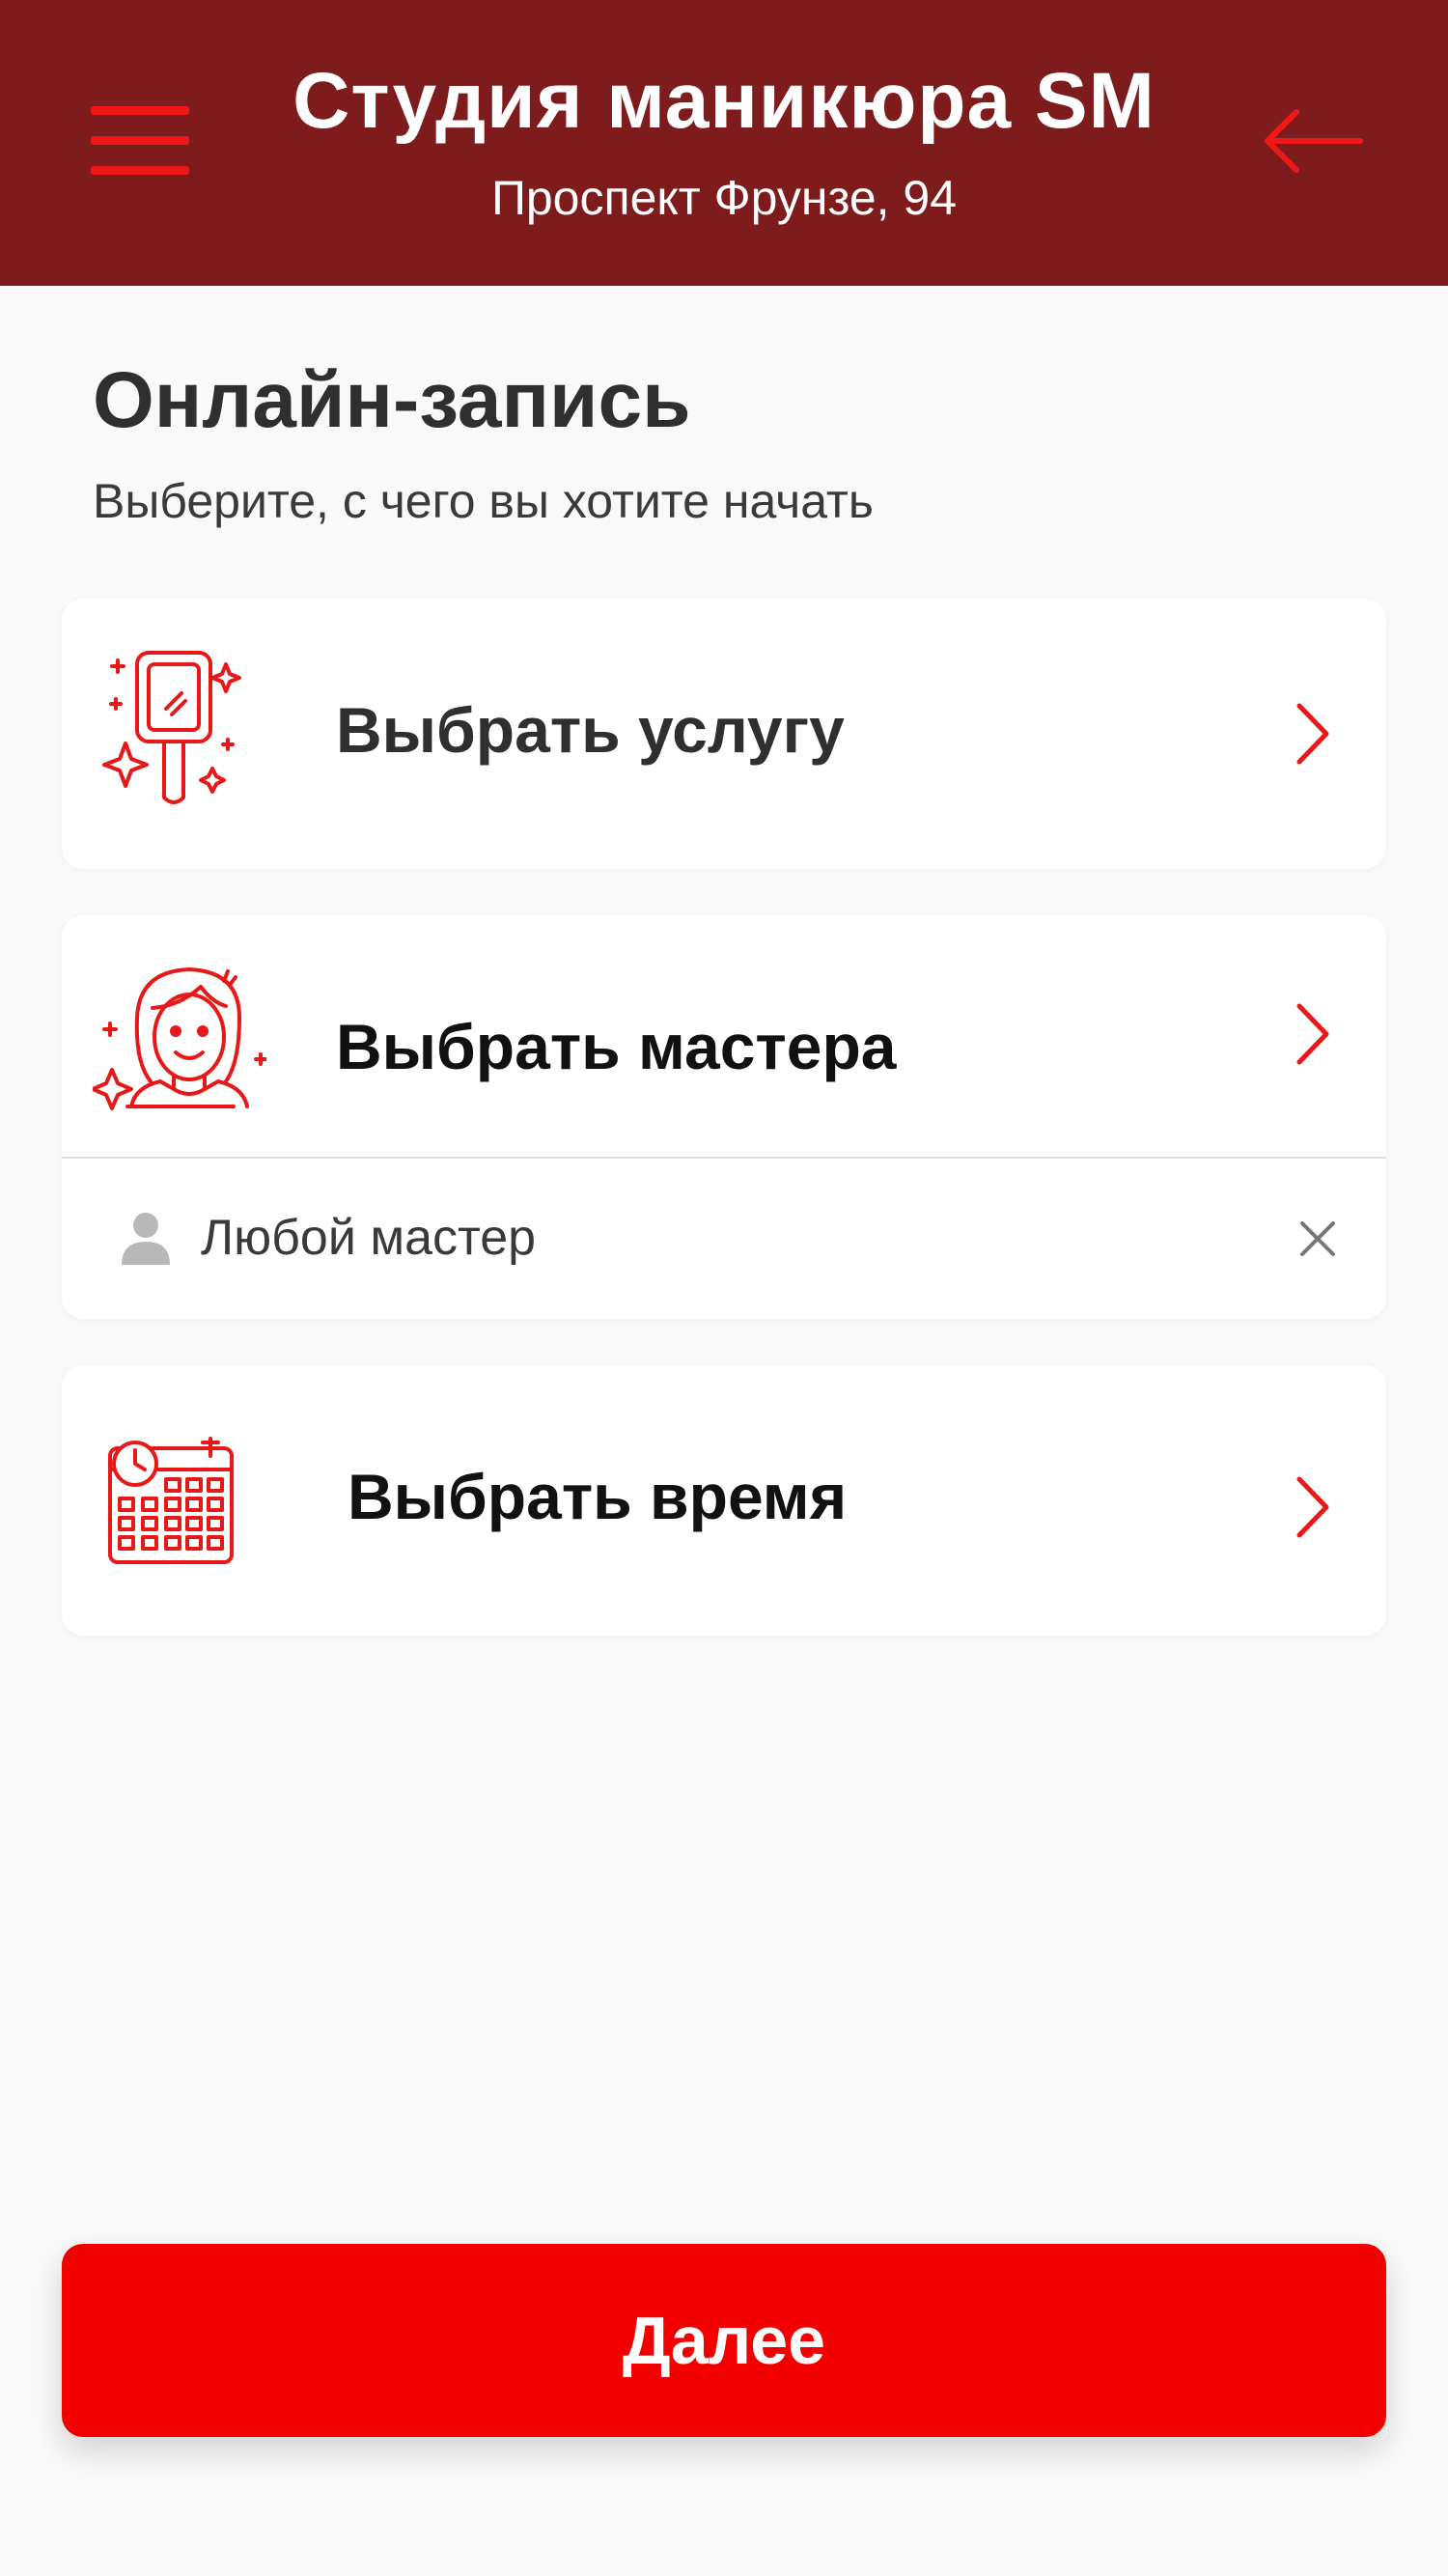 The width and height of the screenshot is (1448, 2576). What do you see at coordinates (617, 1046) in the screenshot?
I see `choose-master-label: Выбрать мастера` at bounding box center [617, 1046].